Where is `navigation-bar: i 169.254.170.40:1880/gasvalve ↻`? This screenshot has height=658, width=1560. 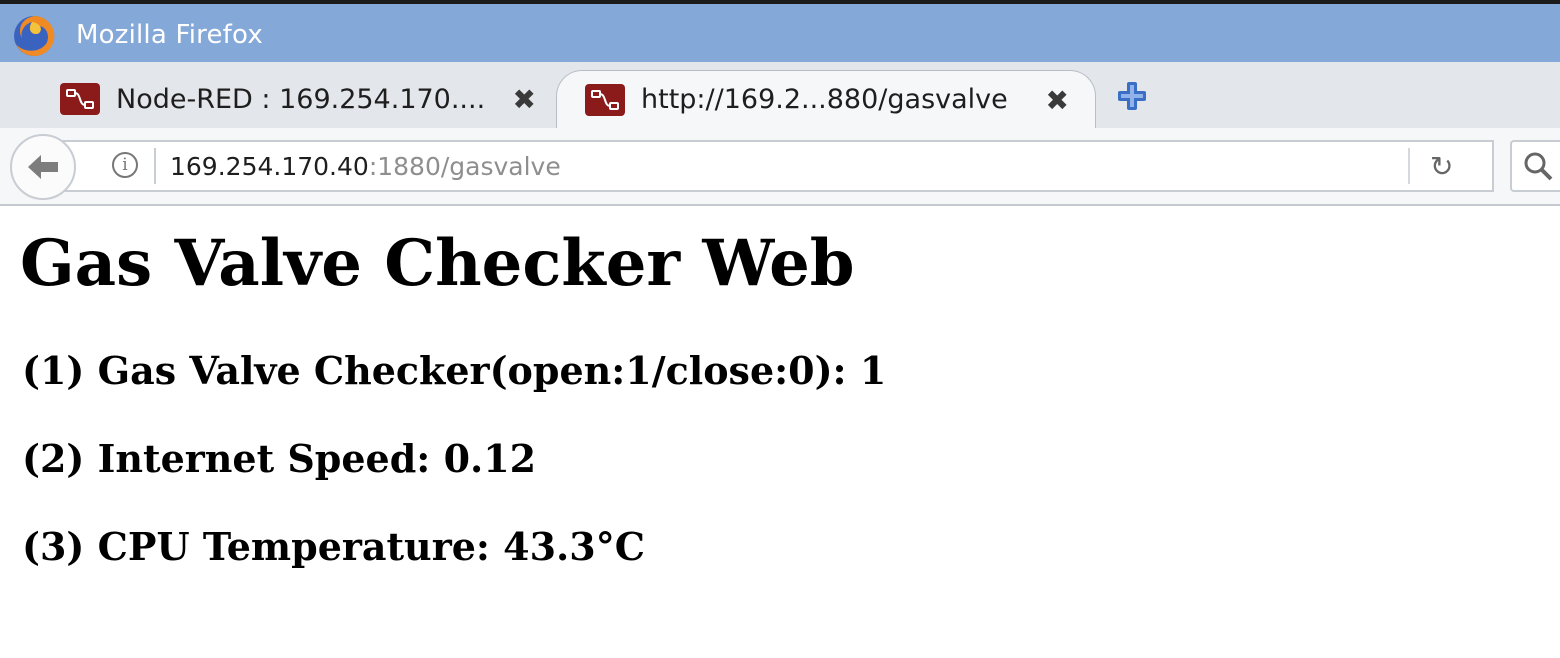
navigation-bar: i 169.254.170.40:1880/gasvalve ↻ is located at coordinates (780, 167).